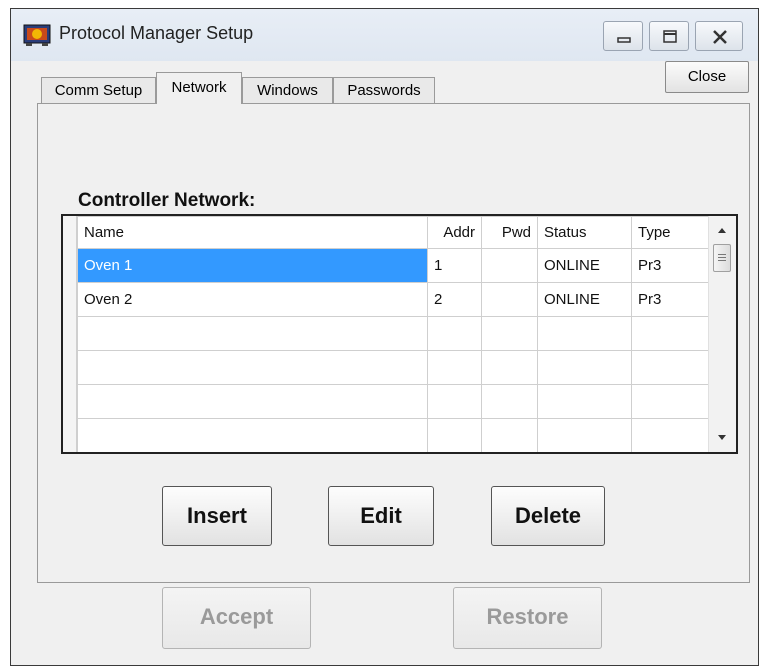 Image resolution: width=759 pixels, height=666 pixels. I want to click on column-header-addr: Addr, so click(454, 232).